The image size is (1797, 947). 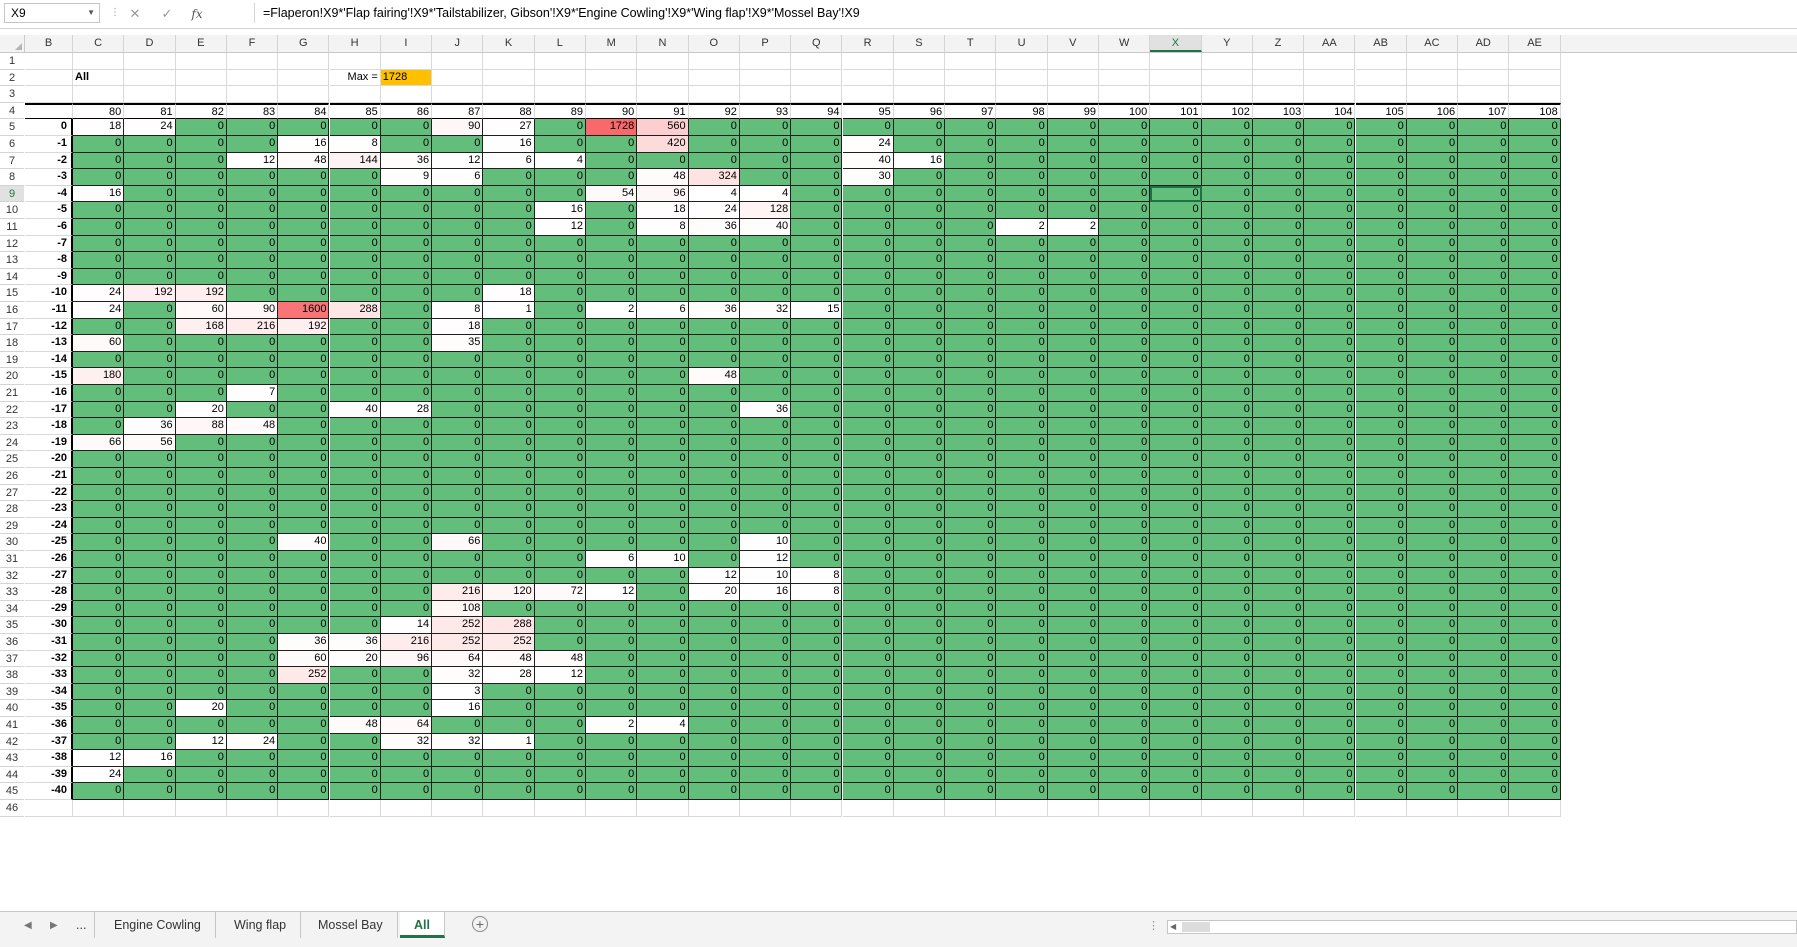 What do you see at coordinates (49, 343) in the screenshot?
I see `row-value-label: -13` at bounding box center [49, 343].